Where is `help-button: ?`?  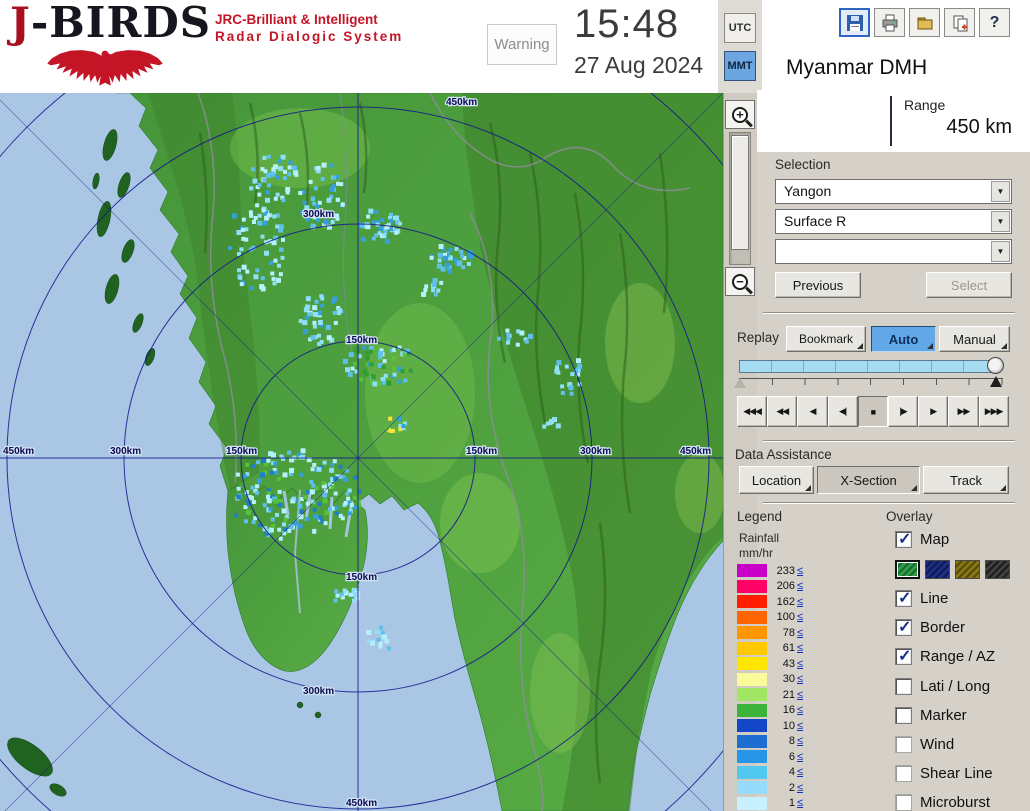 help-button: ? is located at coordinates (994, 22).